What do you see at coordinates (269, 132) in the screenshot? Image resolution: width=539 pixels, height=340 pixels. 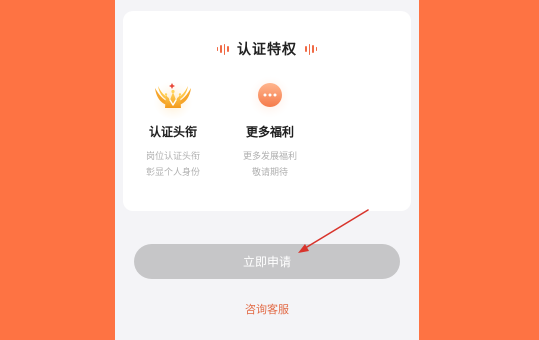 I see `perk-name: 更多福利` at bounding box center [269, 132].